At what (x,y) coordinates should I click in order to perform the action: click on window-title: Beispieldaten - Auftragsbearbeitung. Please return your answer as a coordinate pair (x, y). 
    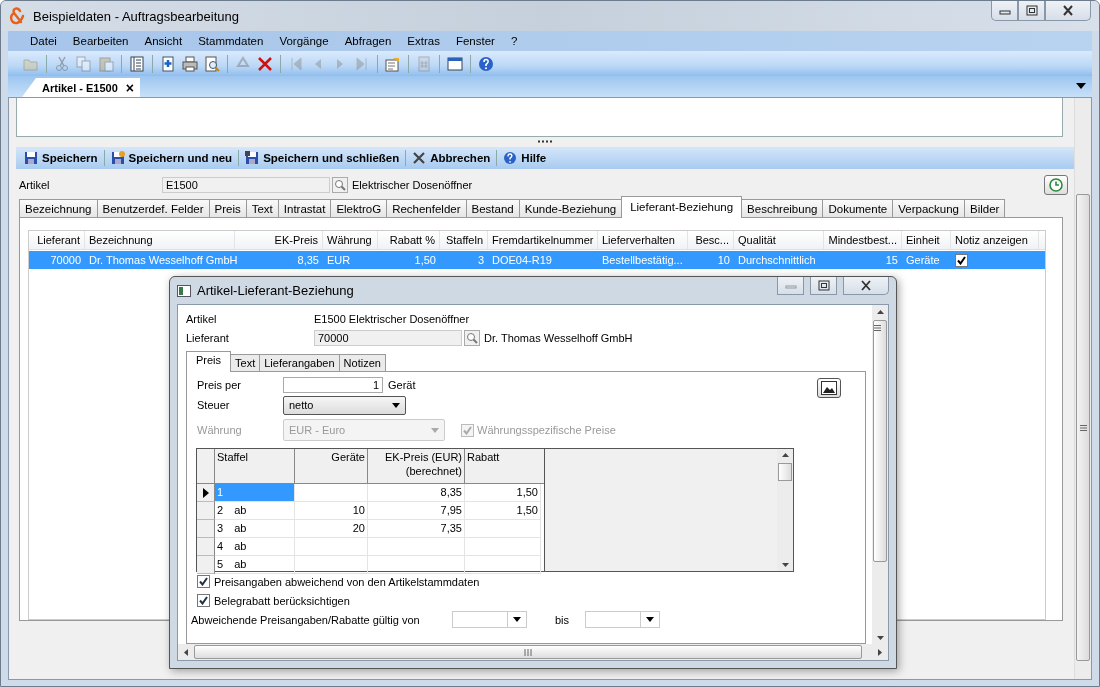
    Looking at the image, I should click on (136, 16).